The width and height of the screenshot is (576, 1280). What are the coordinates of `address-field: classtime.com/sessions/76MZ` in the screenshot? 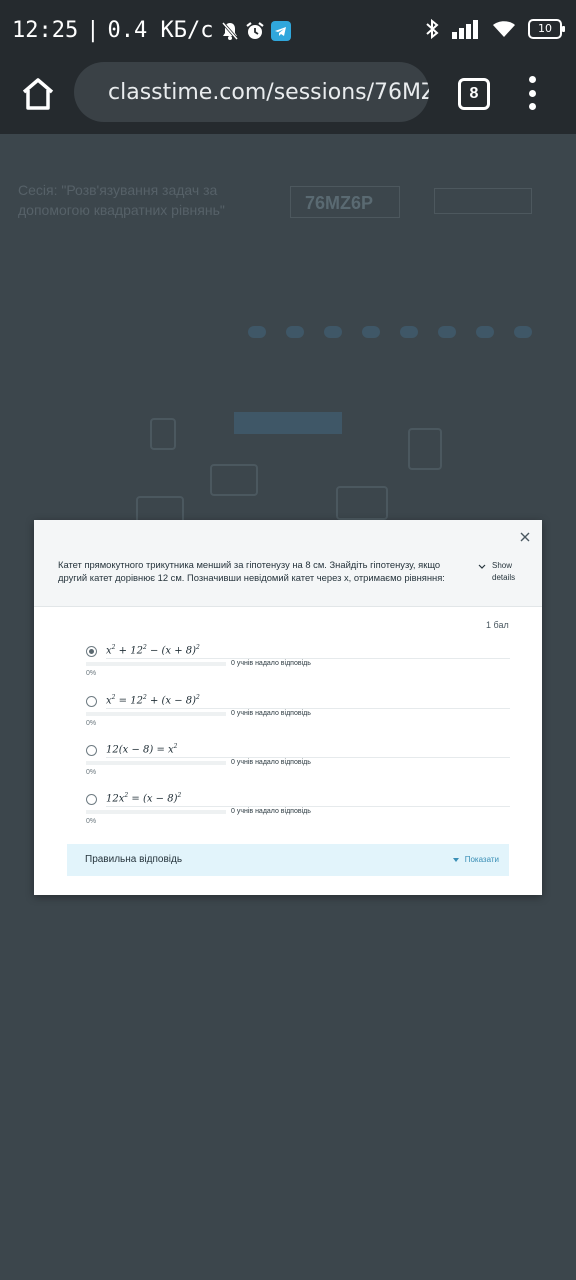 It's located at (251, 92).